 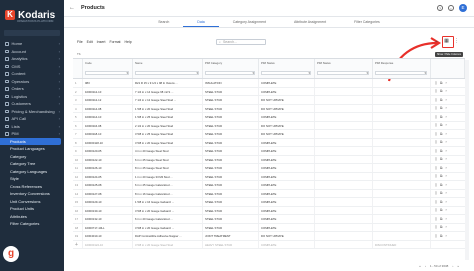 I want to click on menu-insert: Insert, so click(x=101, y=42).